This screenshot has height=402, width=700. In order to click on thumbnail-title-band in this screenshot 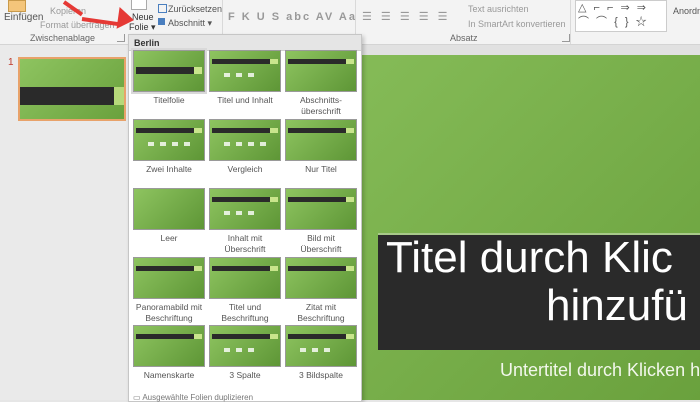, I will do `click(70, 96)`.